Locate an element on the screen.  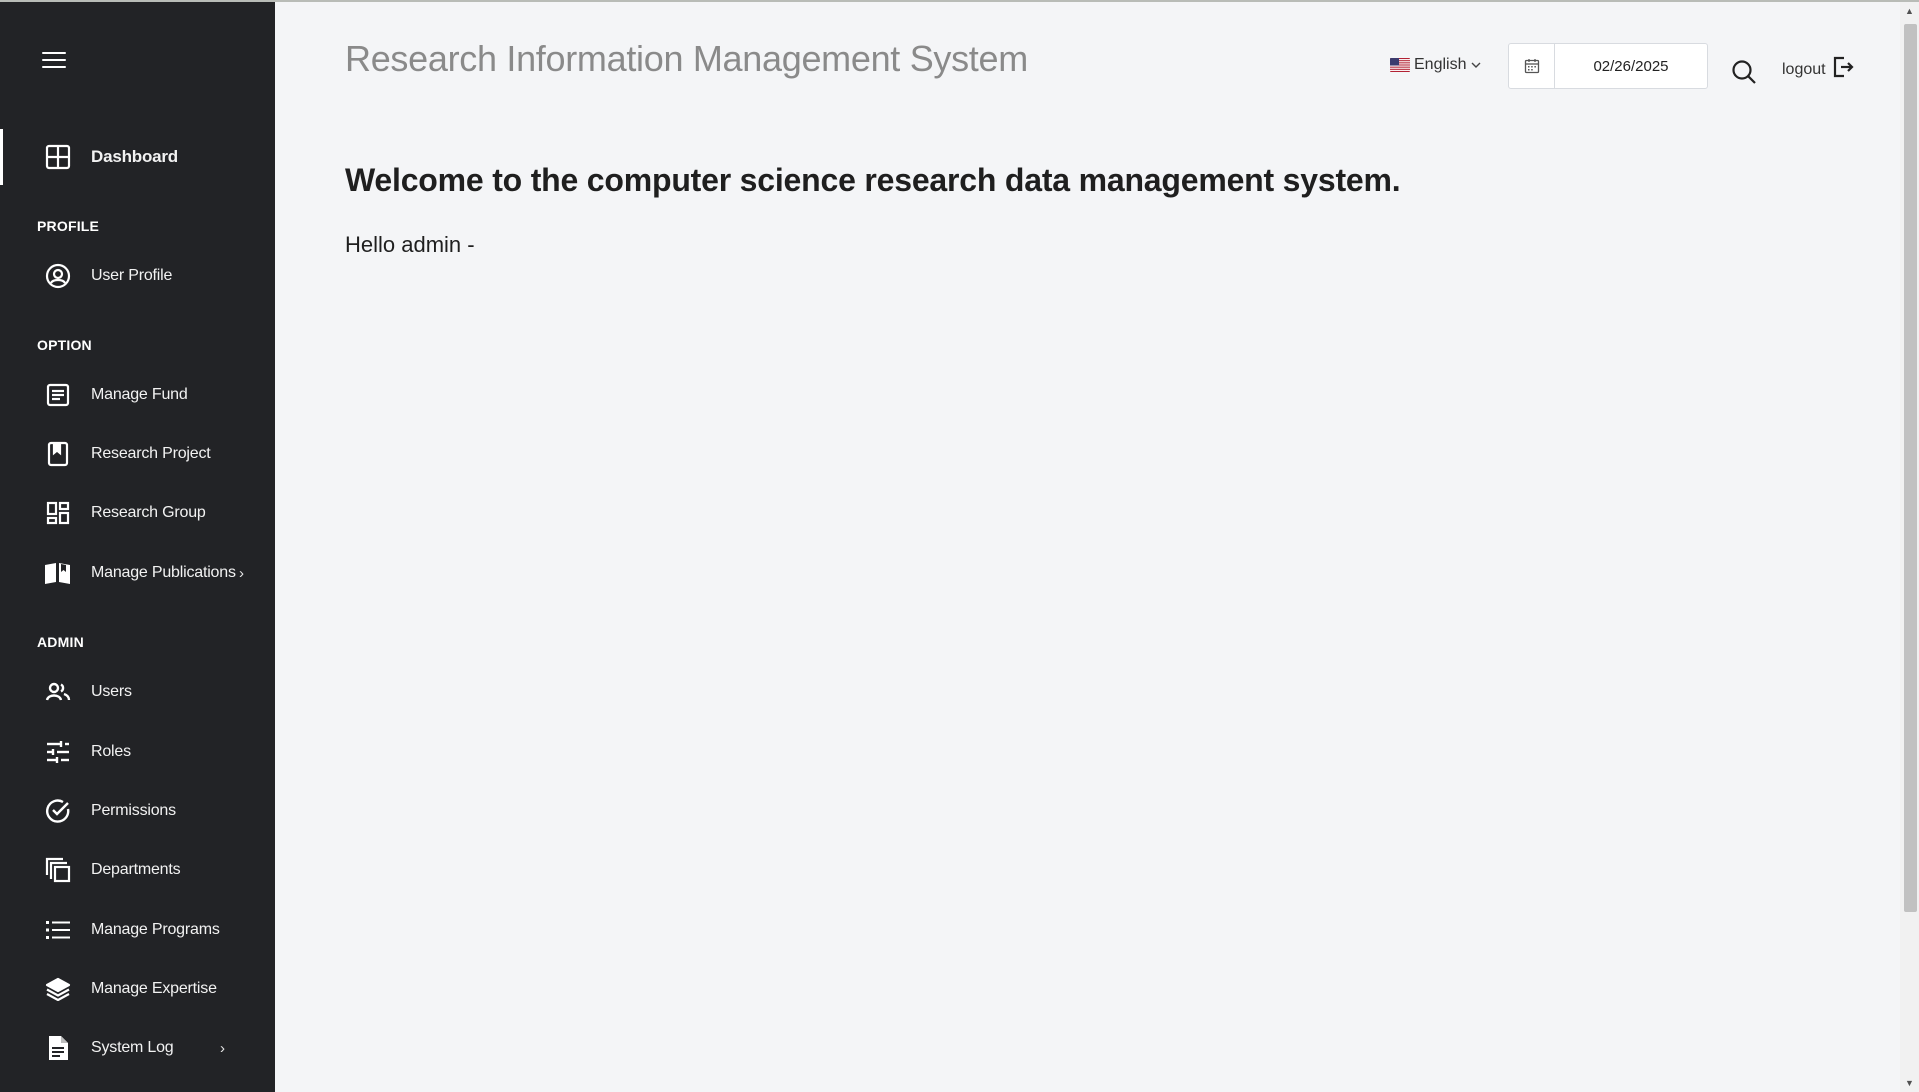
greeting-text: Hello admin - is located at coordinates (410, 244).